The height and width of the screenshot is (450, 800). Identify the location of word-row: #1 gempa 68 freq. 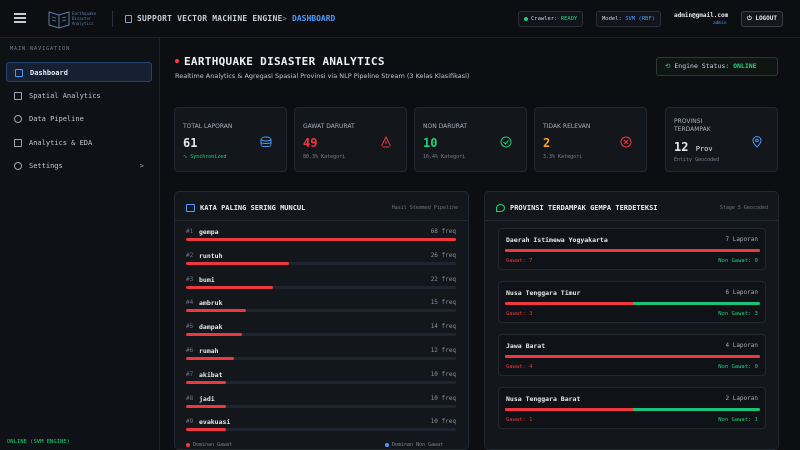
(321, 239).